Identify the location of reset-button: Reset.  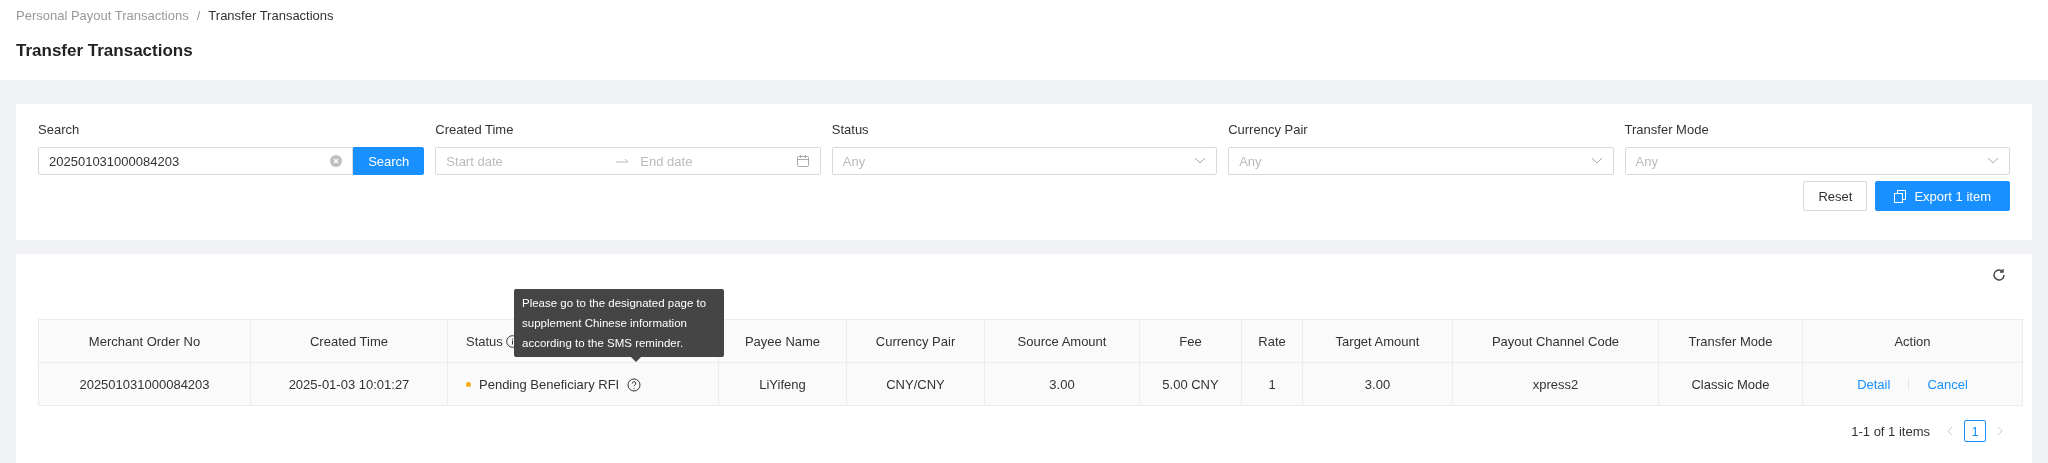
(1835, 196).